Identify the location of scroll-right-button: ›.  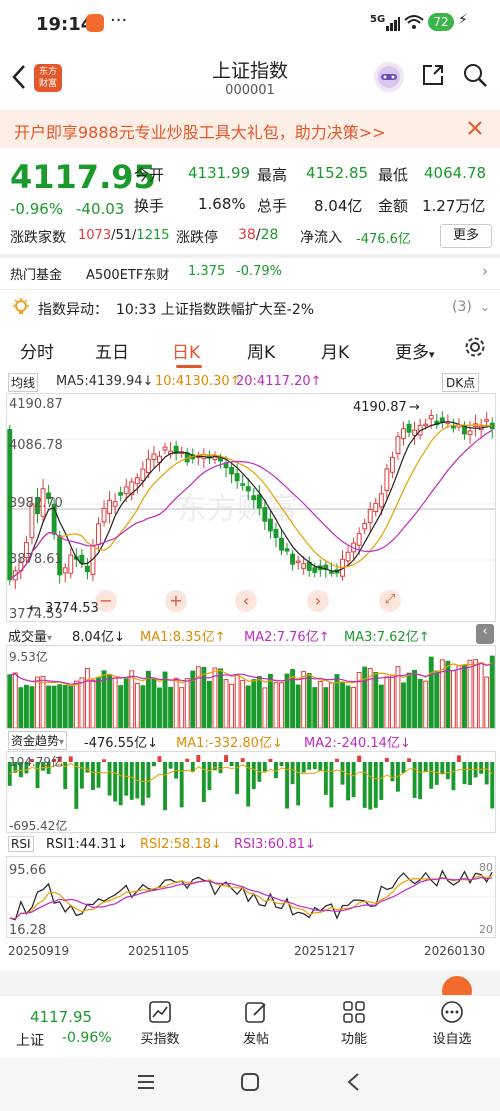
(318, 601).